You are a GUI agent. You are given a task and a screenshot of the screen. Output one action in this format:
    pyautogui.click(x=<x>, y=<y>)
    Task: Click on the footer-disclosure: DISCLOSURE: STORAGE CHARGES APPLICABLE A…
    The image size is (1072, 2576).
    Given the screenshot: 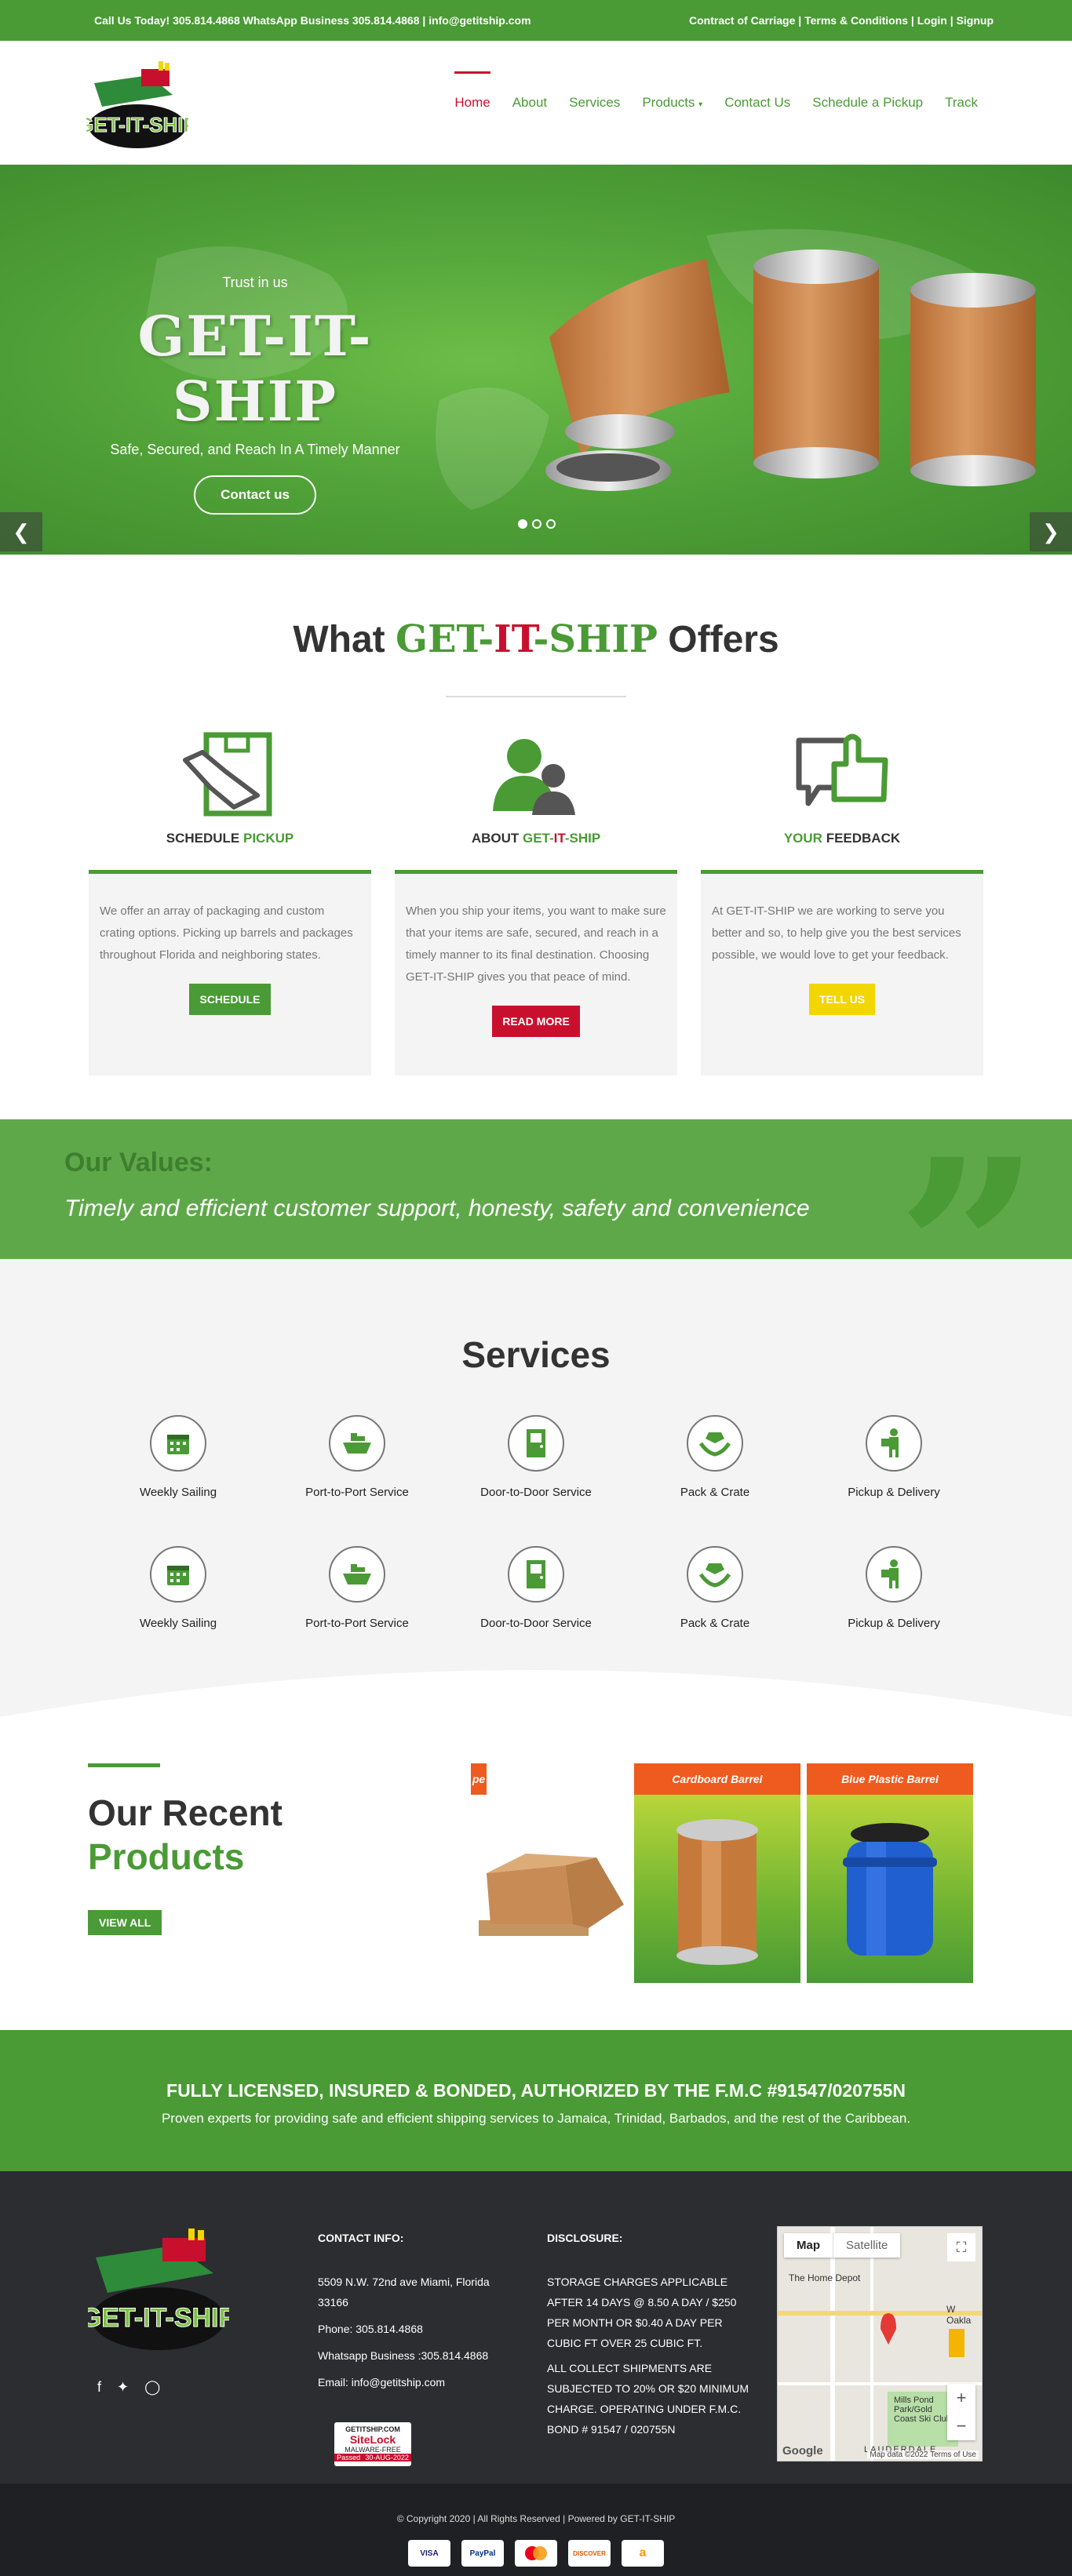 What is the action you would take?
    pyautogui.click(x=649, y=2336)
    